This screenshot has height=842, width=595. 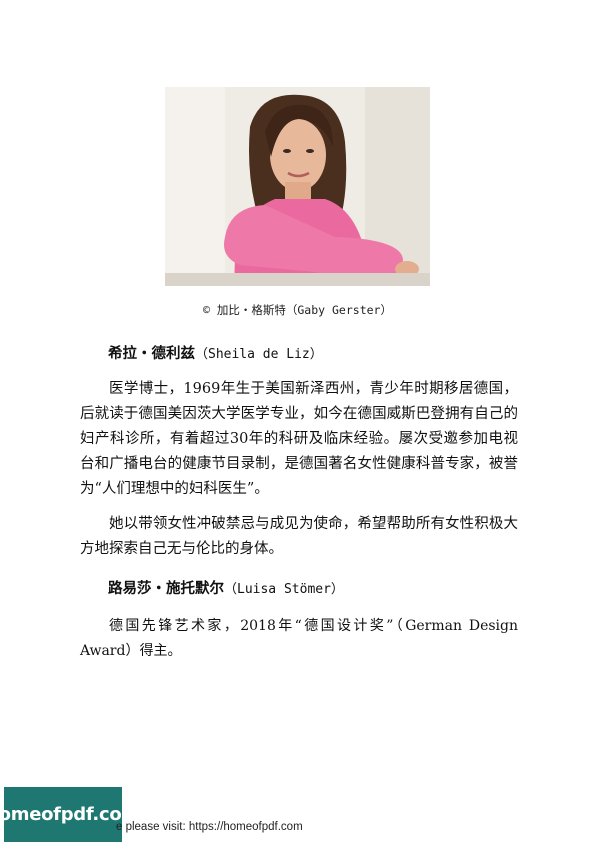 What do you see at coordinates (70, 814) in the screenshot?
I see `homeofpdf-logo: homeofpdf.com` at bounding box center [70, 814].